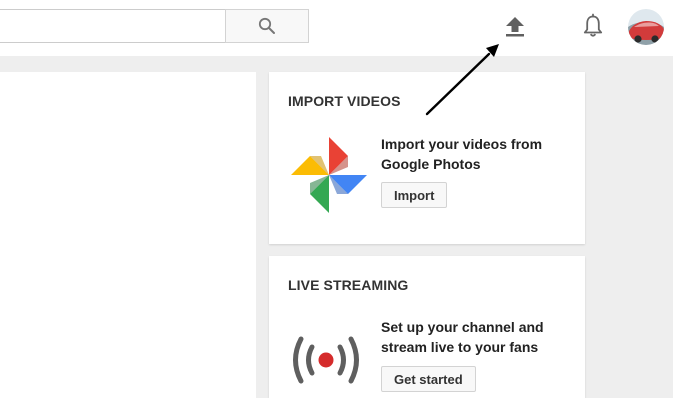  I want to click on avatar, so click(646, 27).